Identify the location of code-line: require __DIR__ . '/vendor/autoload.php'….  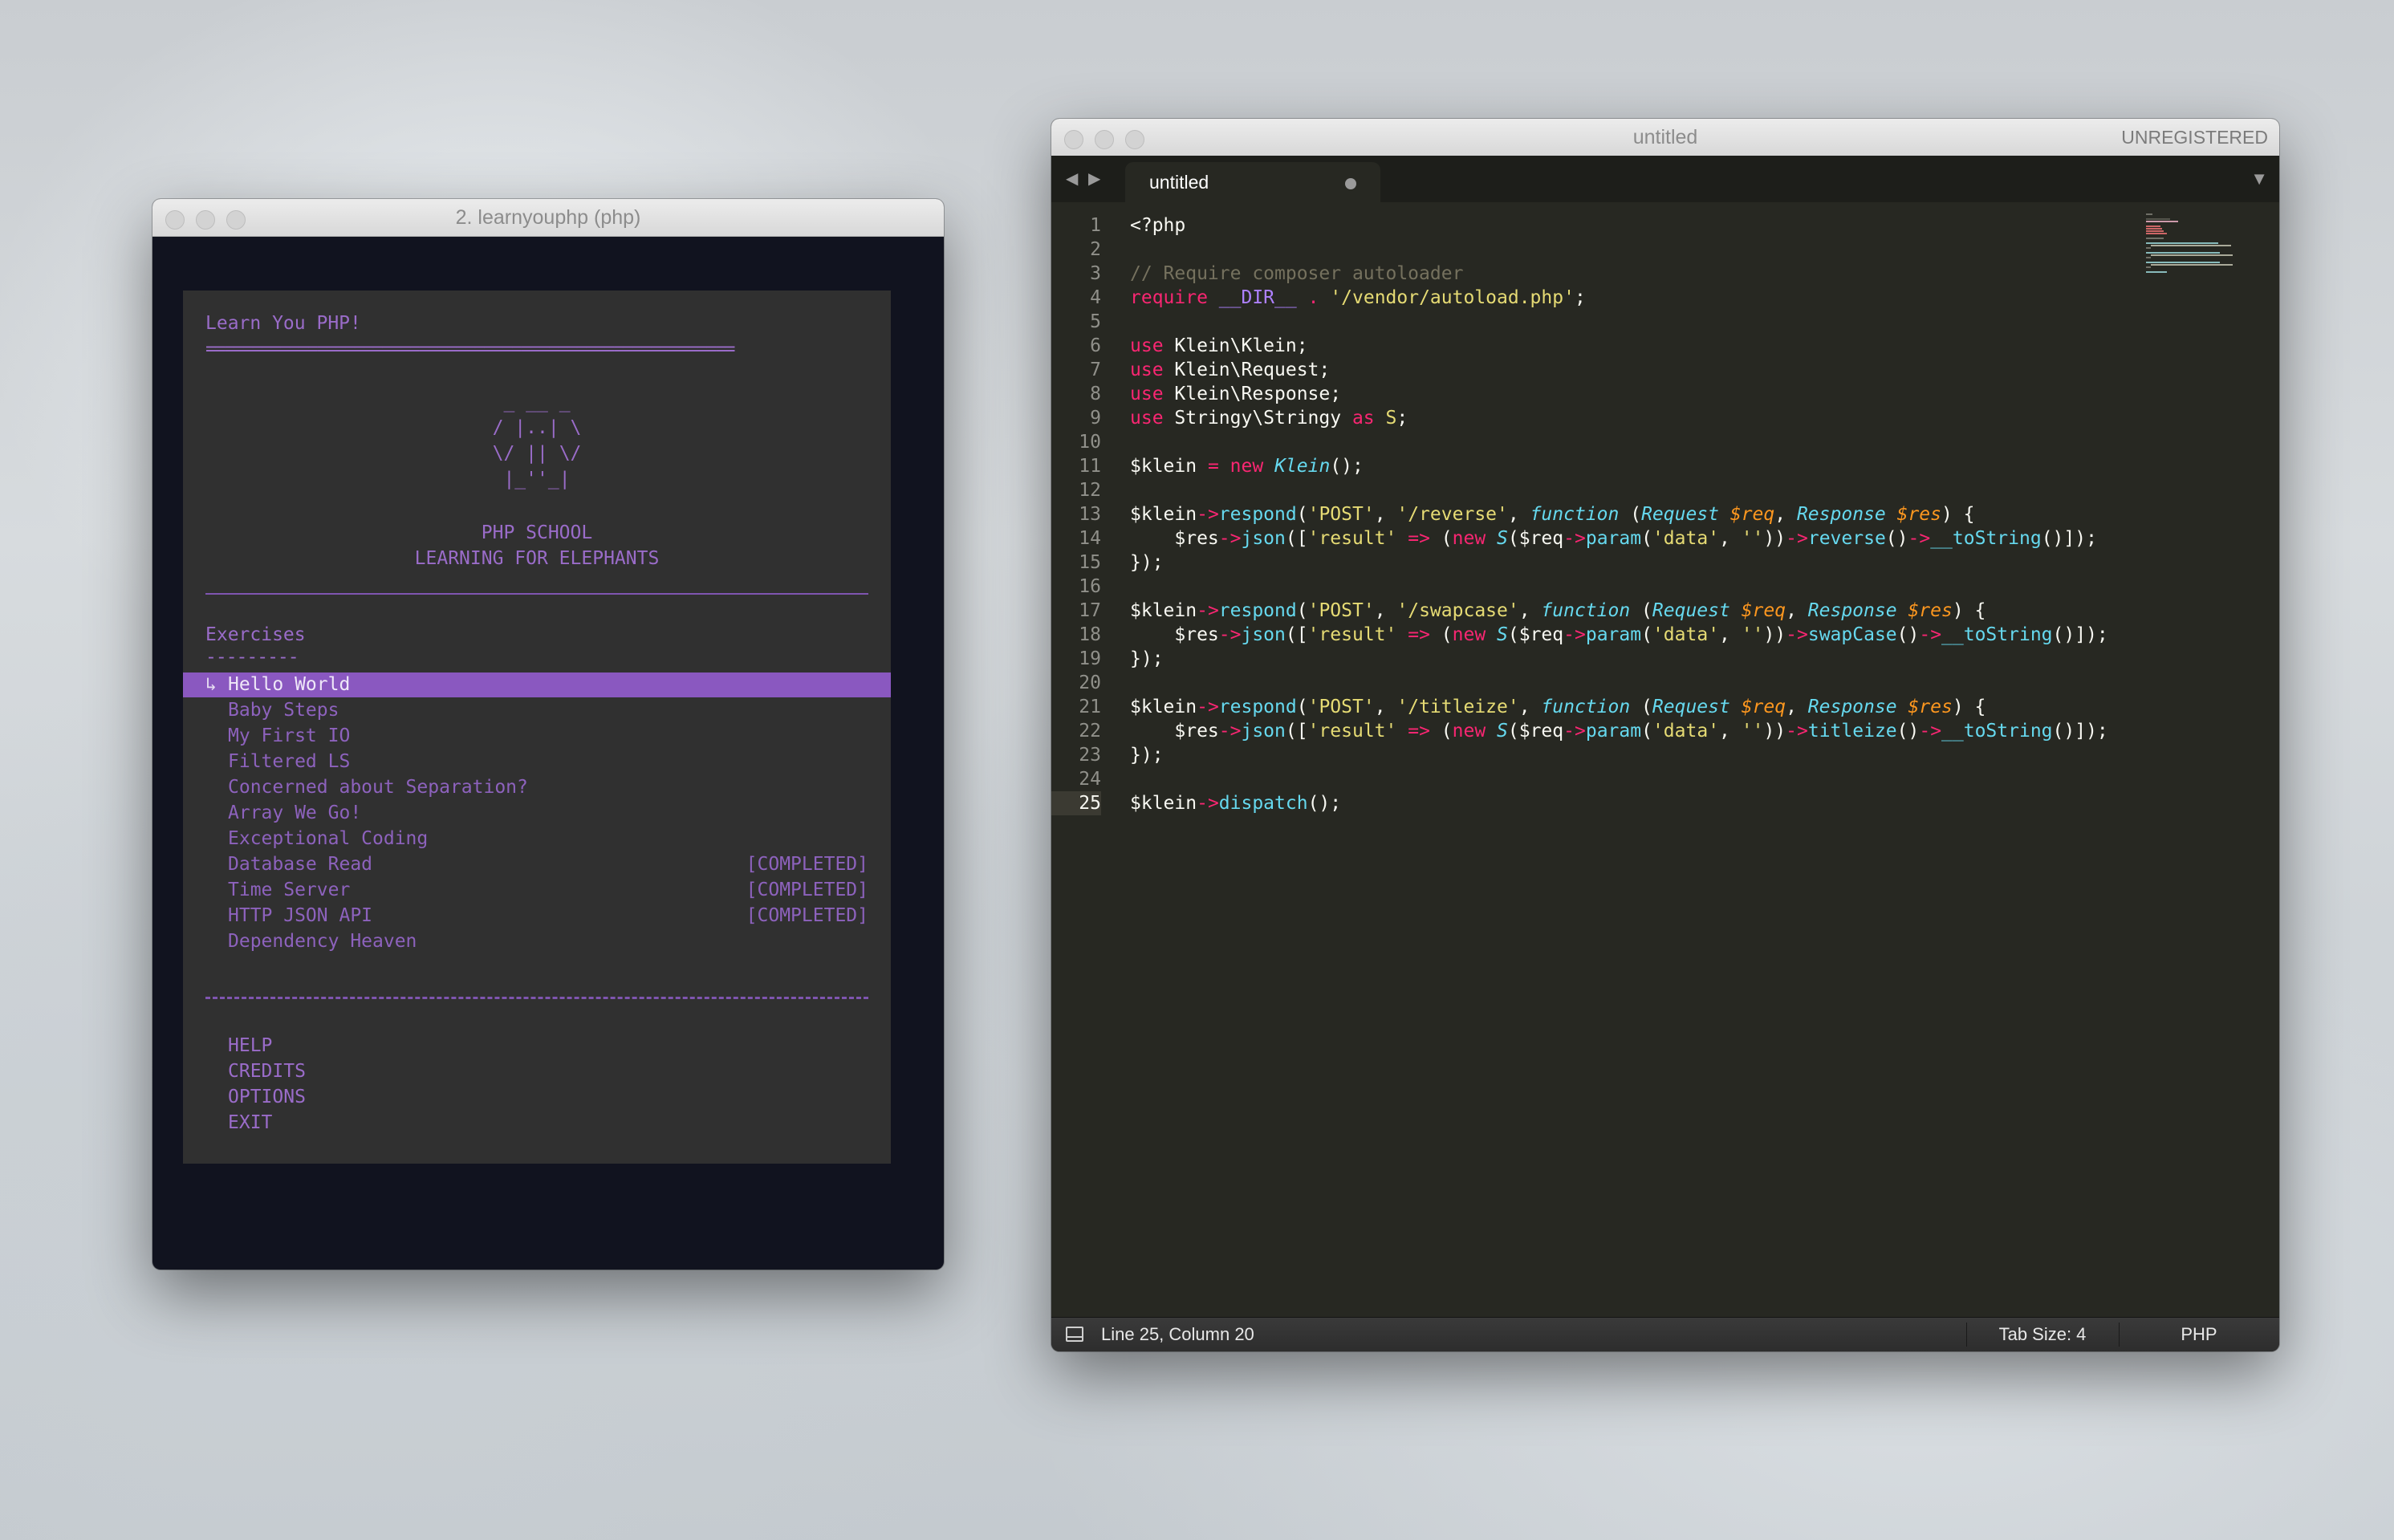
(1358, 298).